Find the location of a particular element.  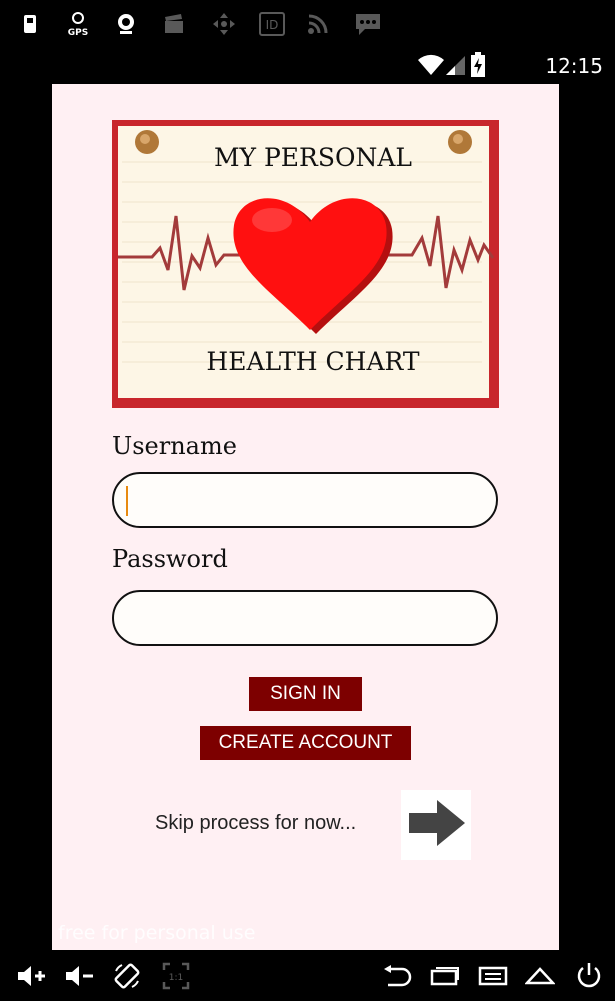

id-label: ID is located at coordinates (272, 25).